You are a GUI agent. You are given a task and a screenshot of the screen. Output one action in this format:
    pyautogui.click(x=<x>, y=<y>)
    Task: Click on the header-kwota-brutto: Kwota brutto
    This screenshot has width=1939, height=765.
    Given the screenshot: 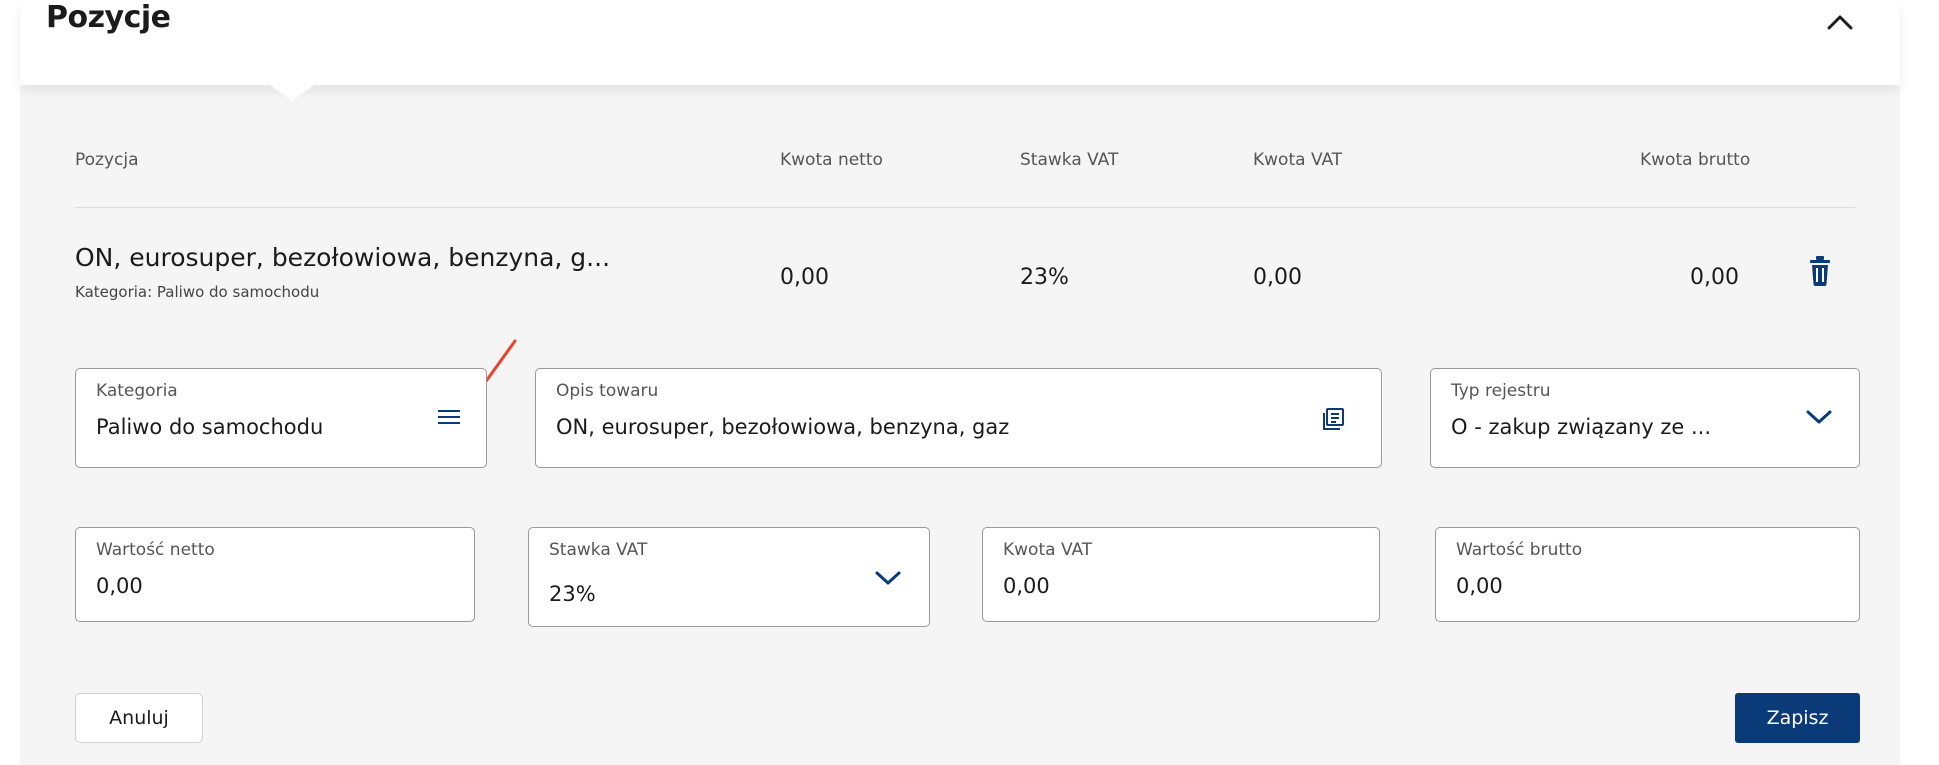 What is the action you would take?
    pyautogui.click(x=1695, y=160)
    